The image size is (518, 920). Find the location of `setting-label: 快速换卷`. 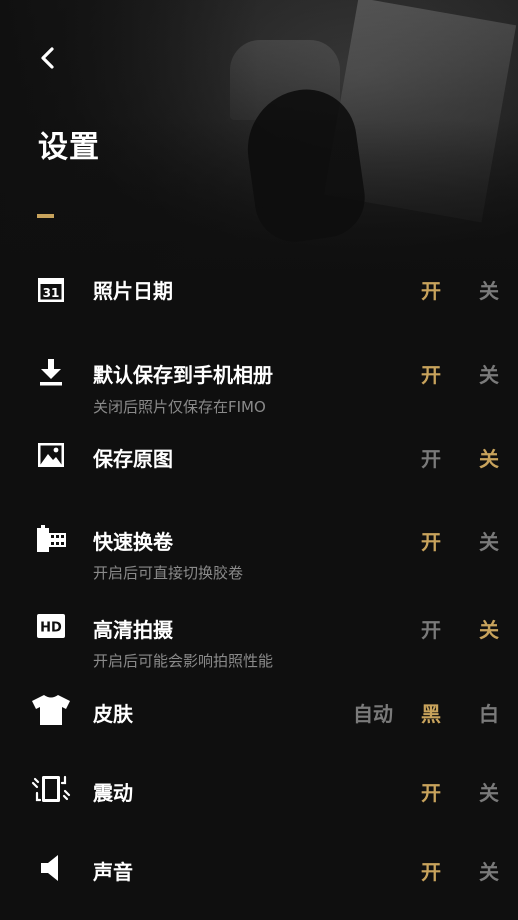

setting-label: 快速换卷 is located at coordinates (133, 542).